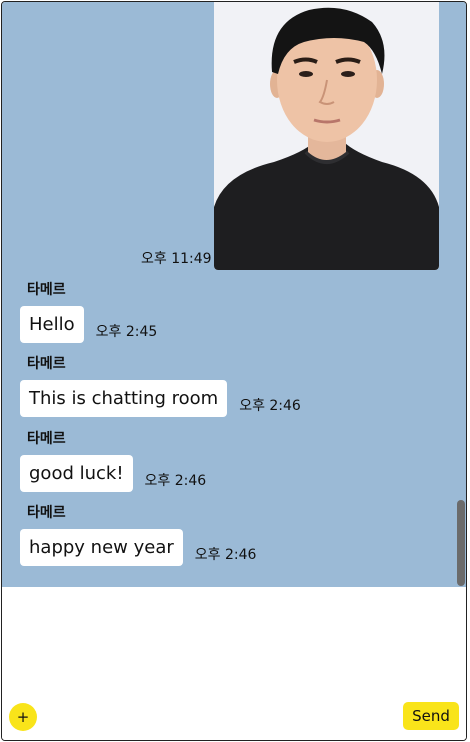  I want to click on message-bubble: good luck!, so click(76, 473).